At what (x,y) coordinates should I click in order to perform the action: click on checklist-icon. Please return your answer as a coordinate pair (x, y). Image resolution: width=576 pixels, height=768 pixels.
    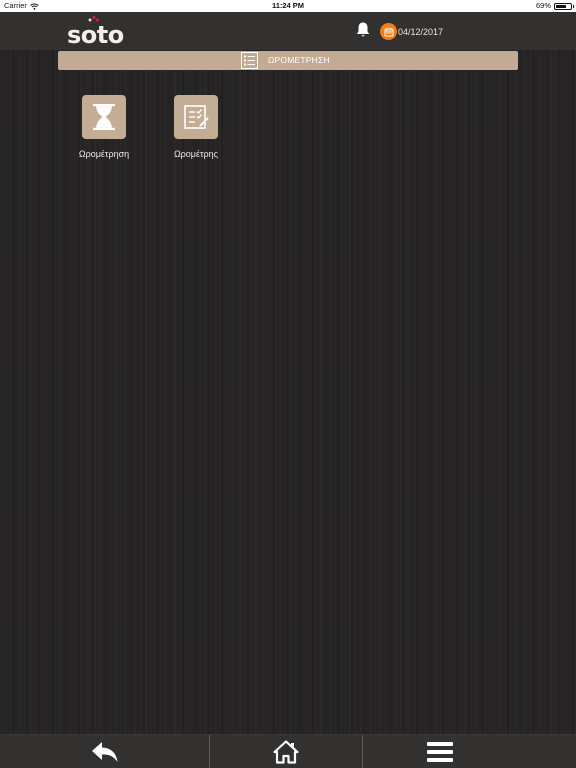
    Looking at the image, I should click on (196, 117).